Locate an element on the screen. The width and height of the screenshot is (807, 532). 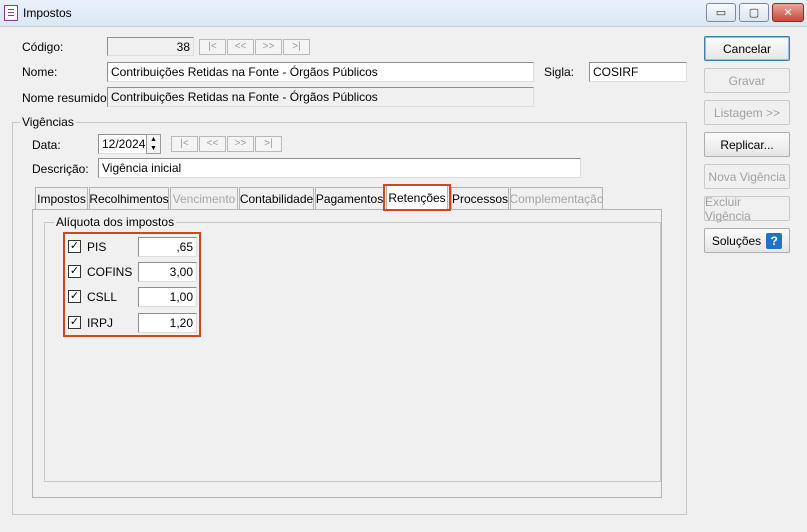
tab-pagamentos: Pagamentos is located at coordinates (349, 198).